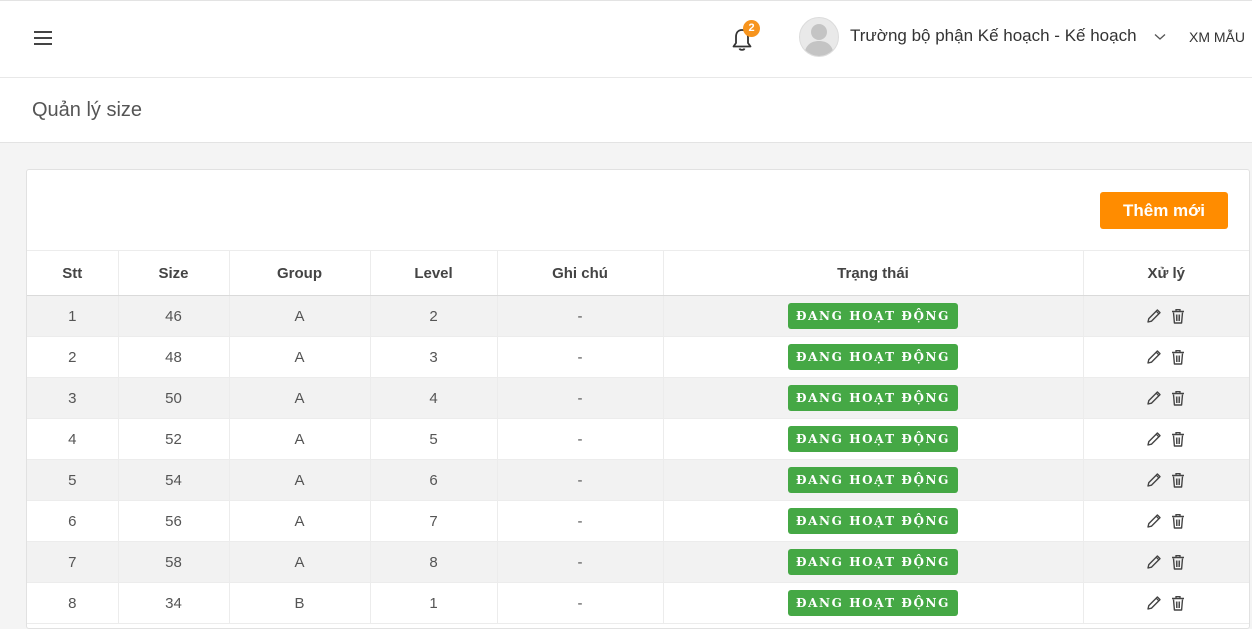  I want to click on cell-group: B, so click(299, 603).